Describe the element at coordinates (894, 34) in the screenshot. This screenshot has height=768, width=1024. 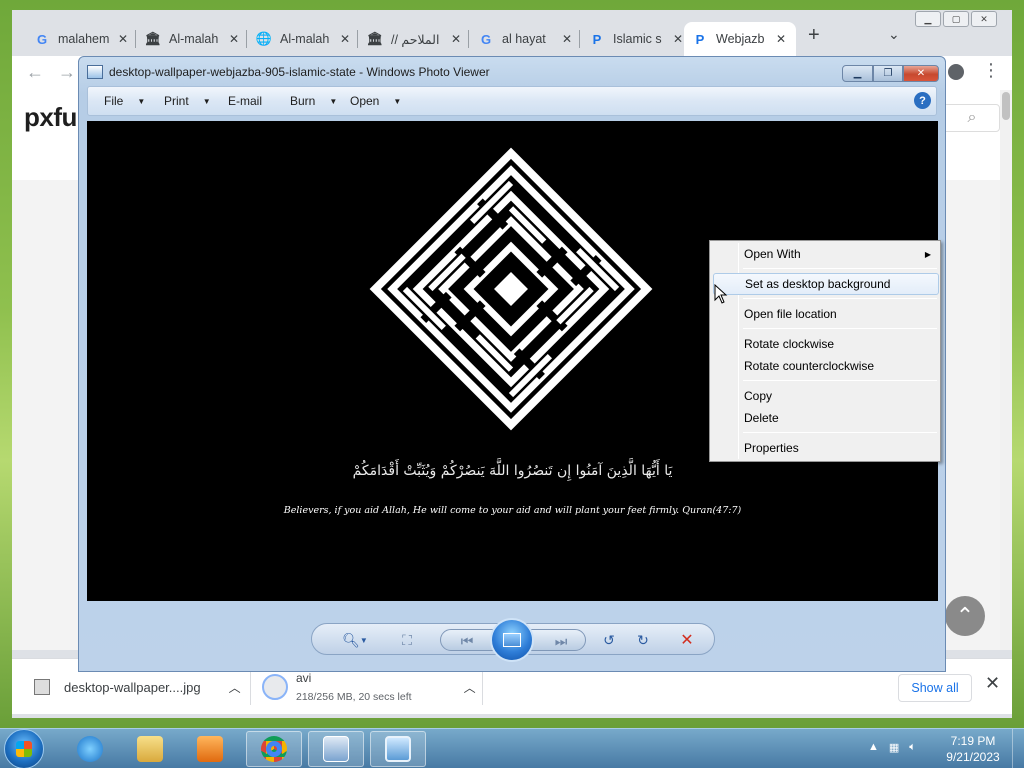
I see `chevron-down-icon: ⌄` at that location.